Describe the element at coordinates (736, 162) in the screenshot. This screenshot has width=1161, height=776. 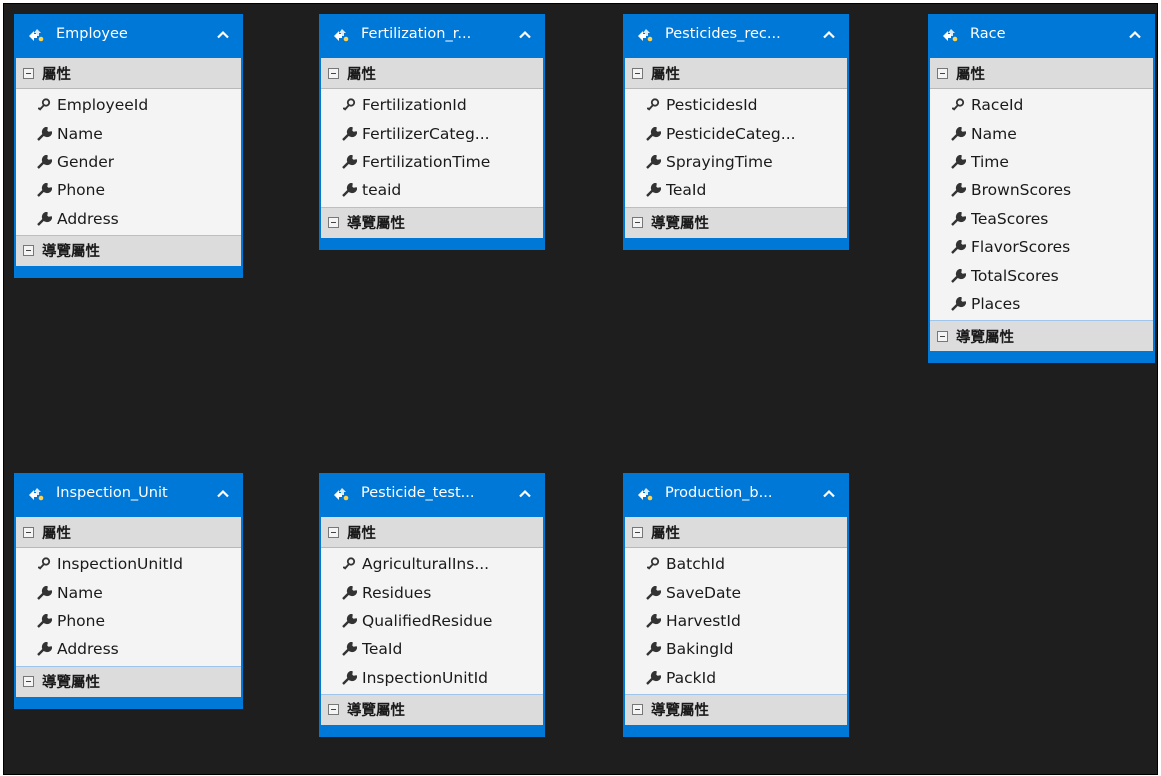
I see `property-item: SprayingTime` at that location.